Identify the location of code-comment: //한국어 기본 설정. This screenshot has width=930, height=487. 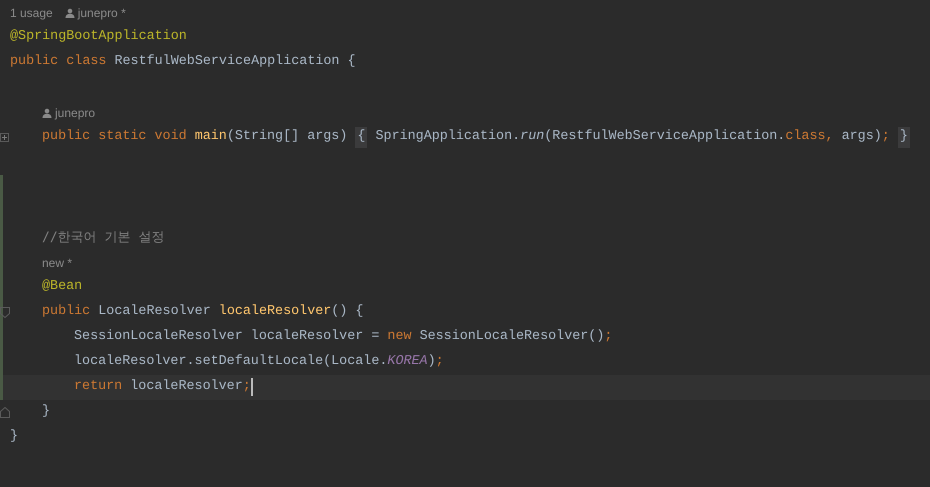
(103, 237).